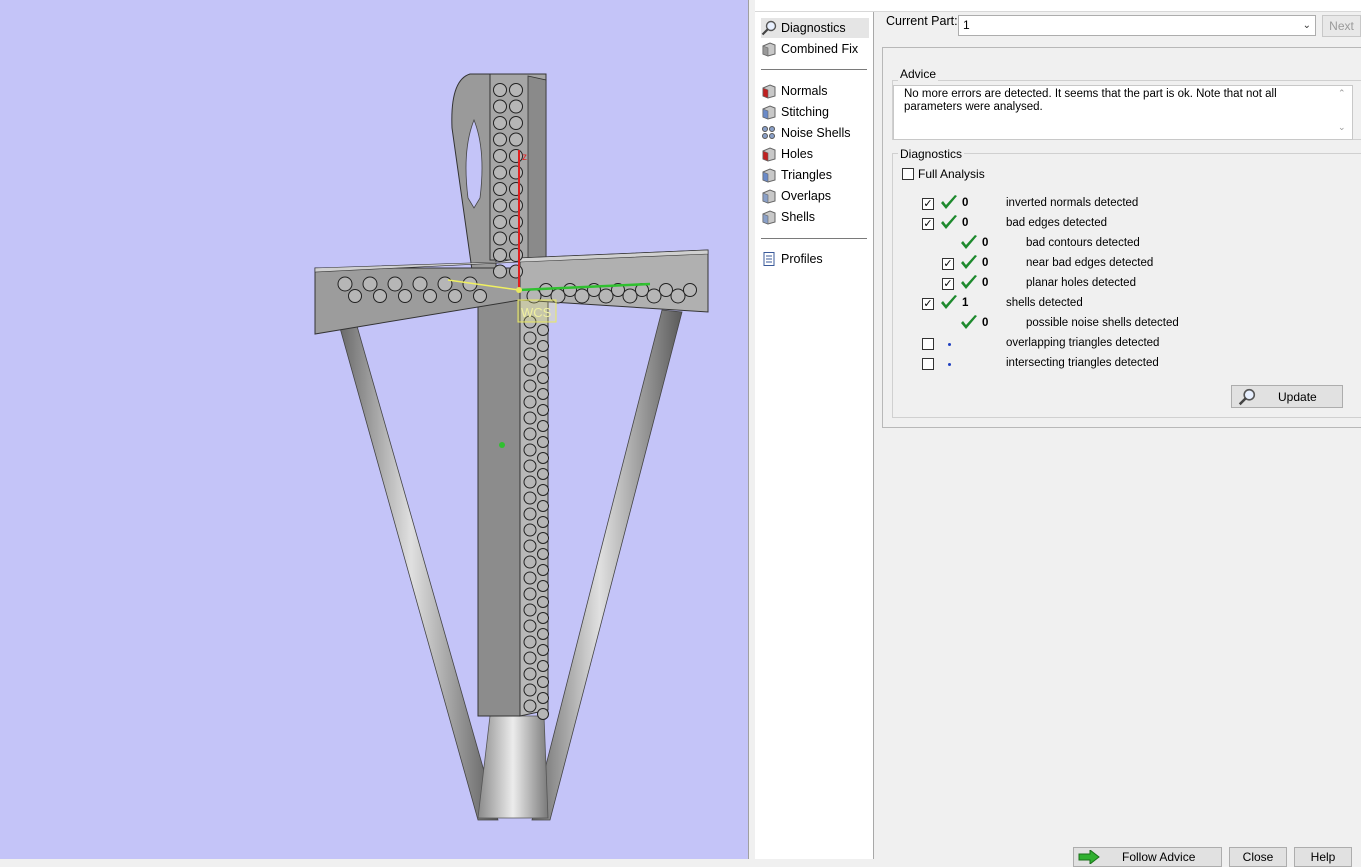  Describe the element at coordinates (1323, 857) in the screenshot. I see `help-button: Help` at that location.